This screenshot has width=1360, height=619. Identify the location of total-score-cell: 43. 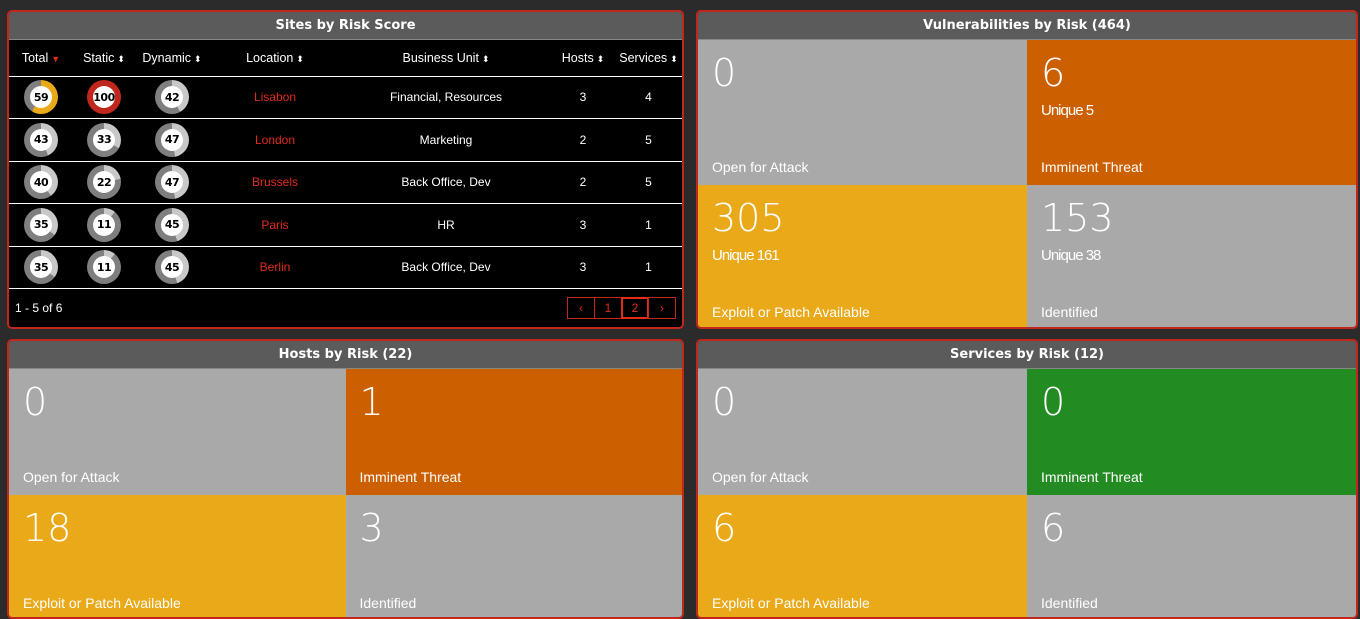
(41, 140).